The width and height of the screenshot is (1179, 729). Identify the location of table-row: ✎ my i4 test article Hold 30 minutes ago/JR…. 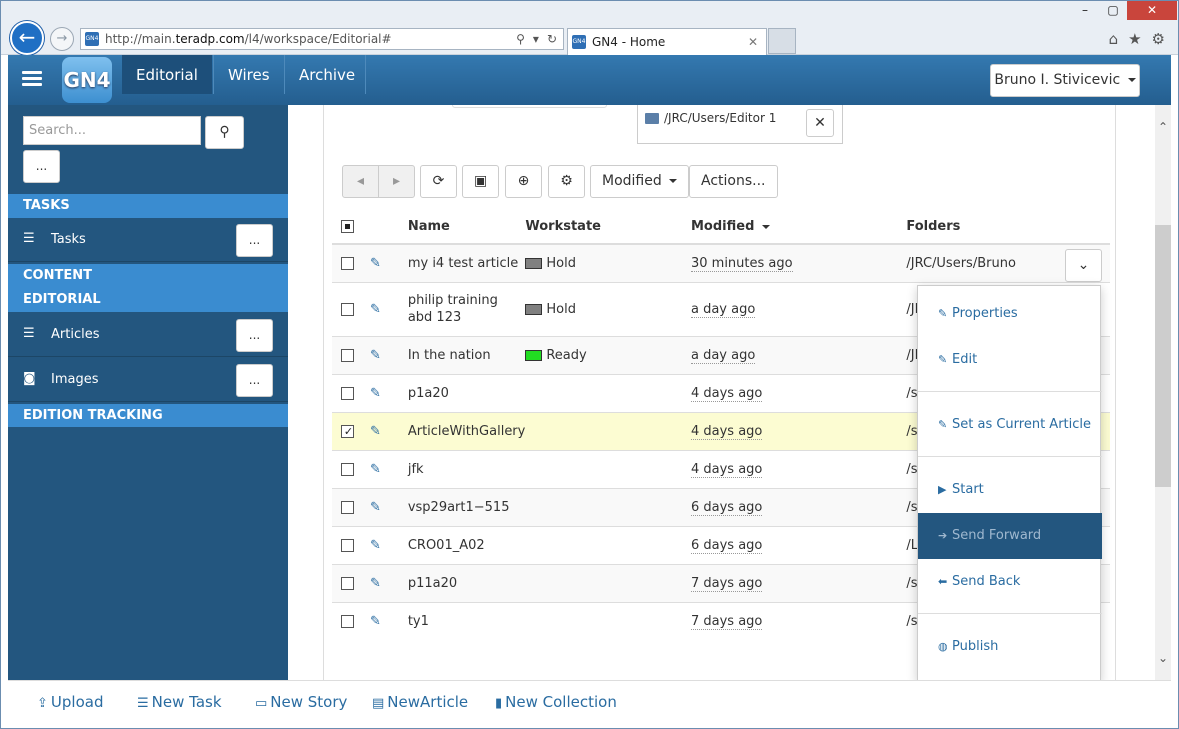
(721, 262).